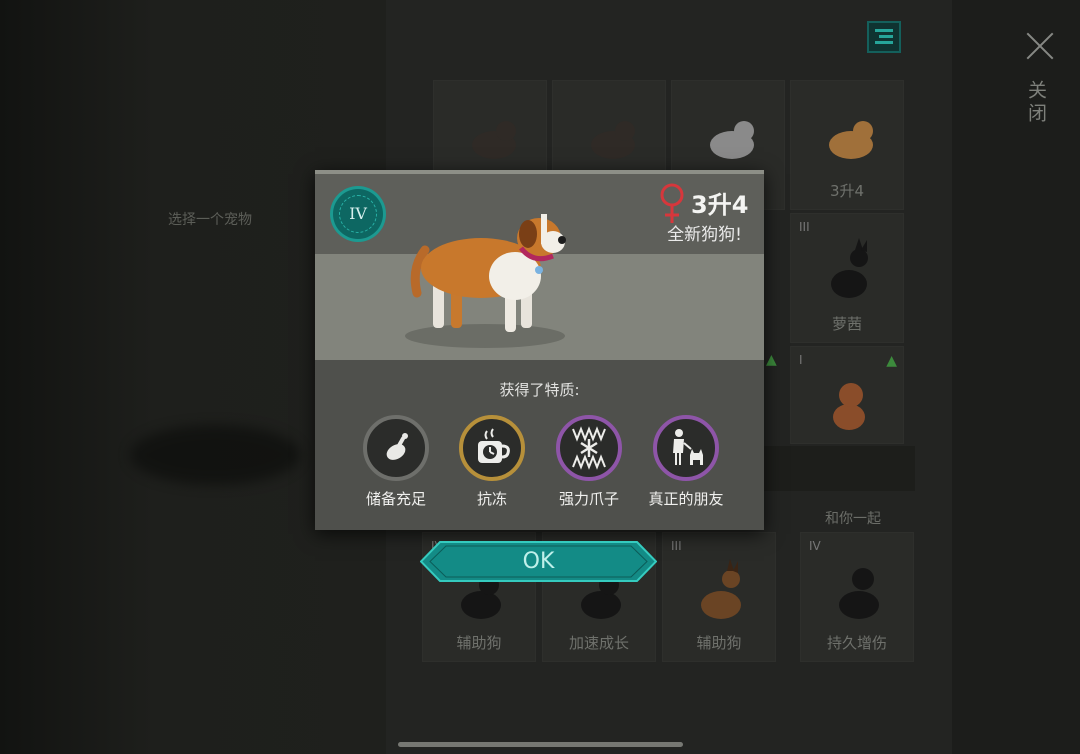 Image resolution: width=1080 pixels, height=754 pixels. What do you see at coordinates (215, 455) in the screenshot?
I see `pet-stage-shadow` at bounding box center [215, 455].